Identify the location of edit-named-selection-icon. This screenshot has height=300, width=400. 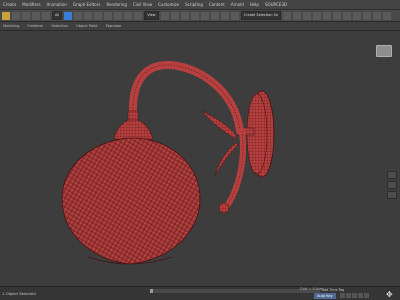
(234, 15).